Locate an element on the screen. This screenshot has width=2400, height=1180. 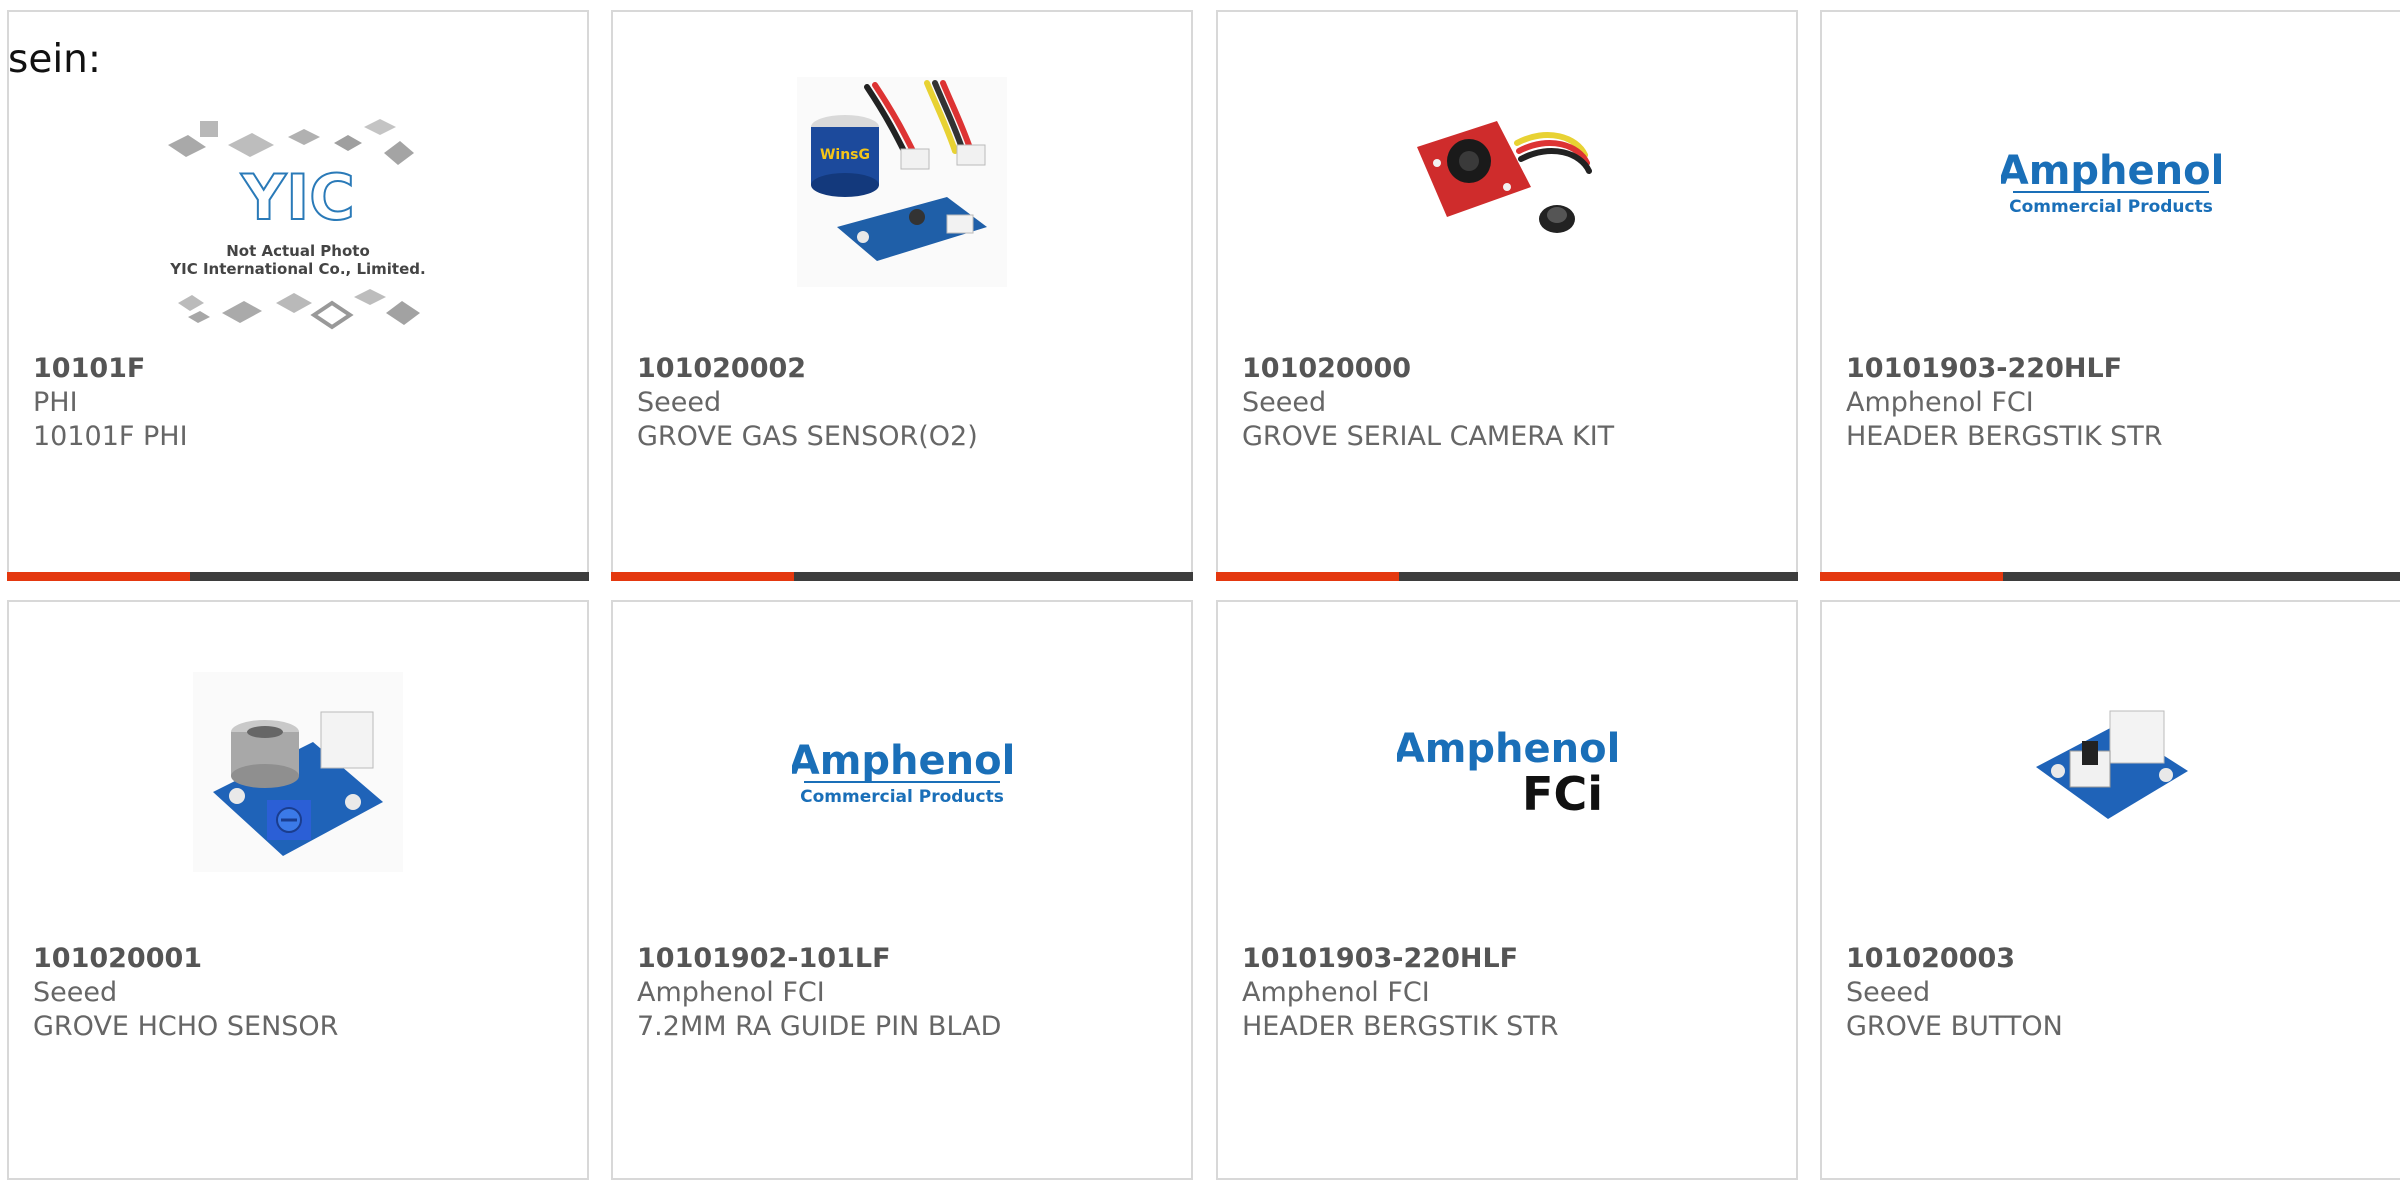
product-description: GROVE HCHO SENSOR is located at coordinates (186, 1026).